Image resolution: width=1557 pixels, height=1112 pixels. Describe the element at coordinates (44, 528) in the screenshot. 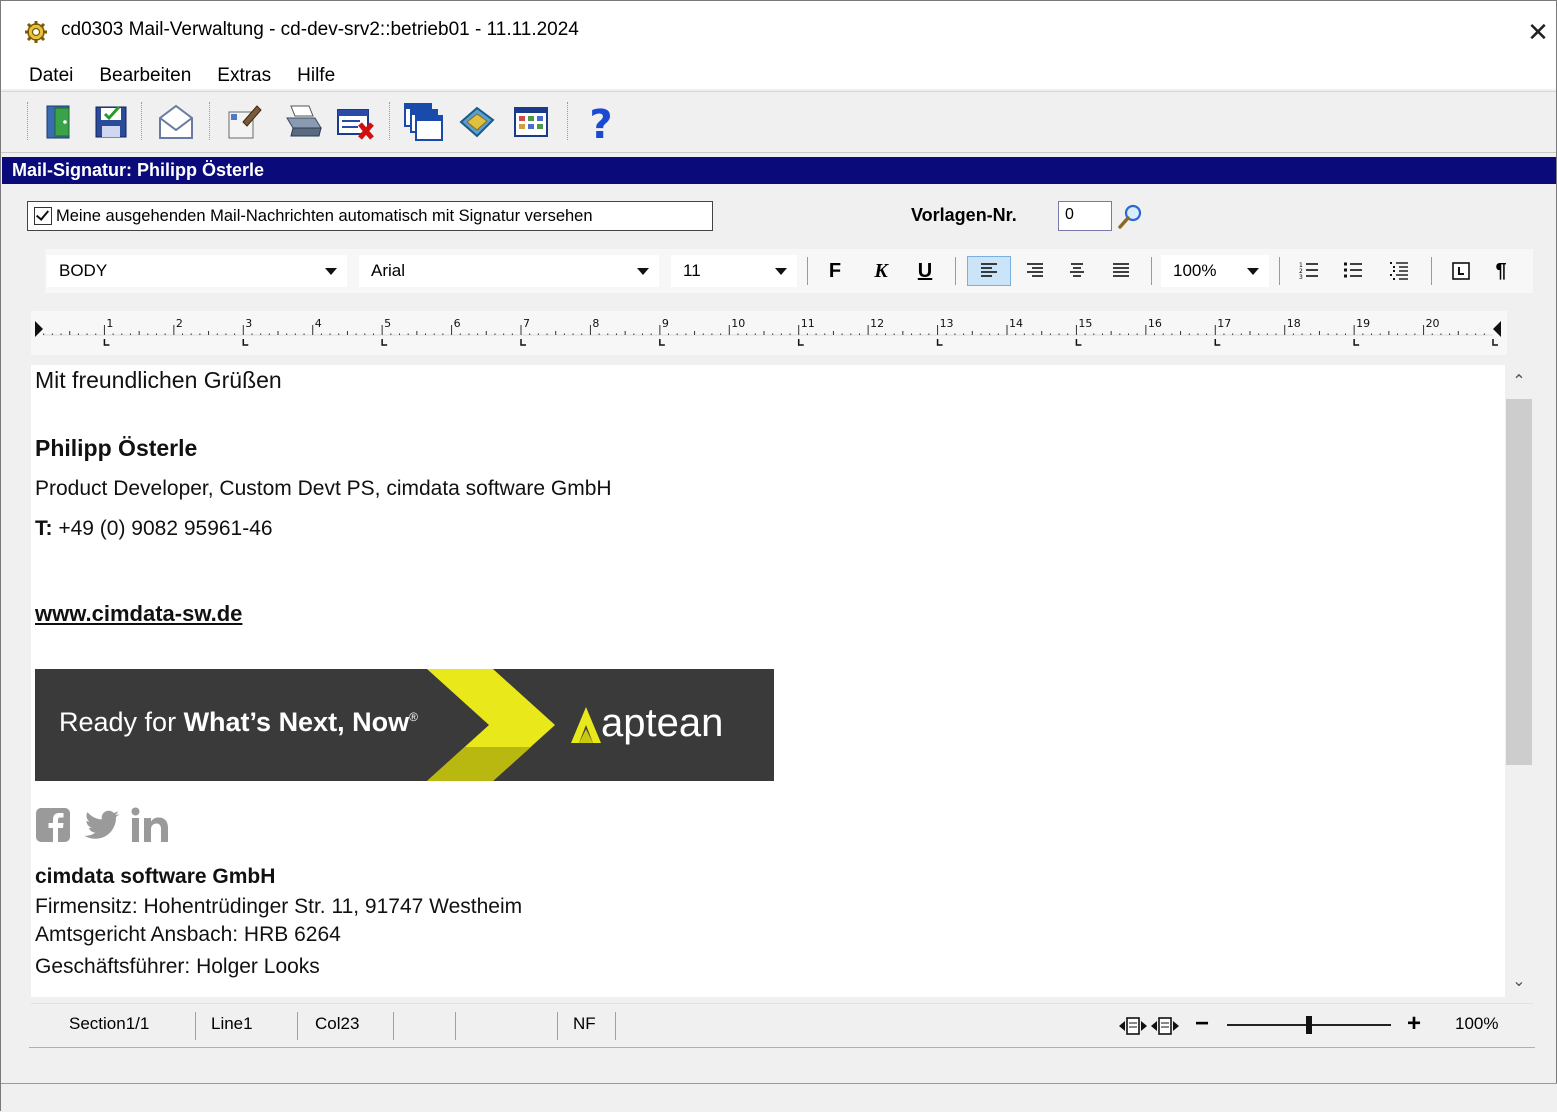

I see `phone-label: T:` at that location.